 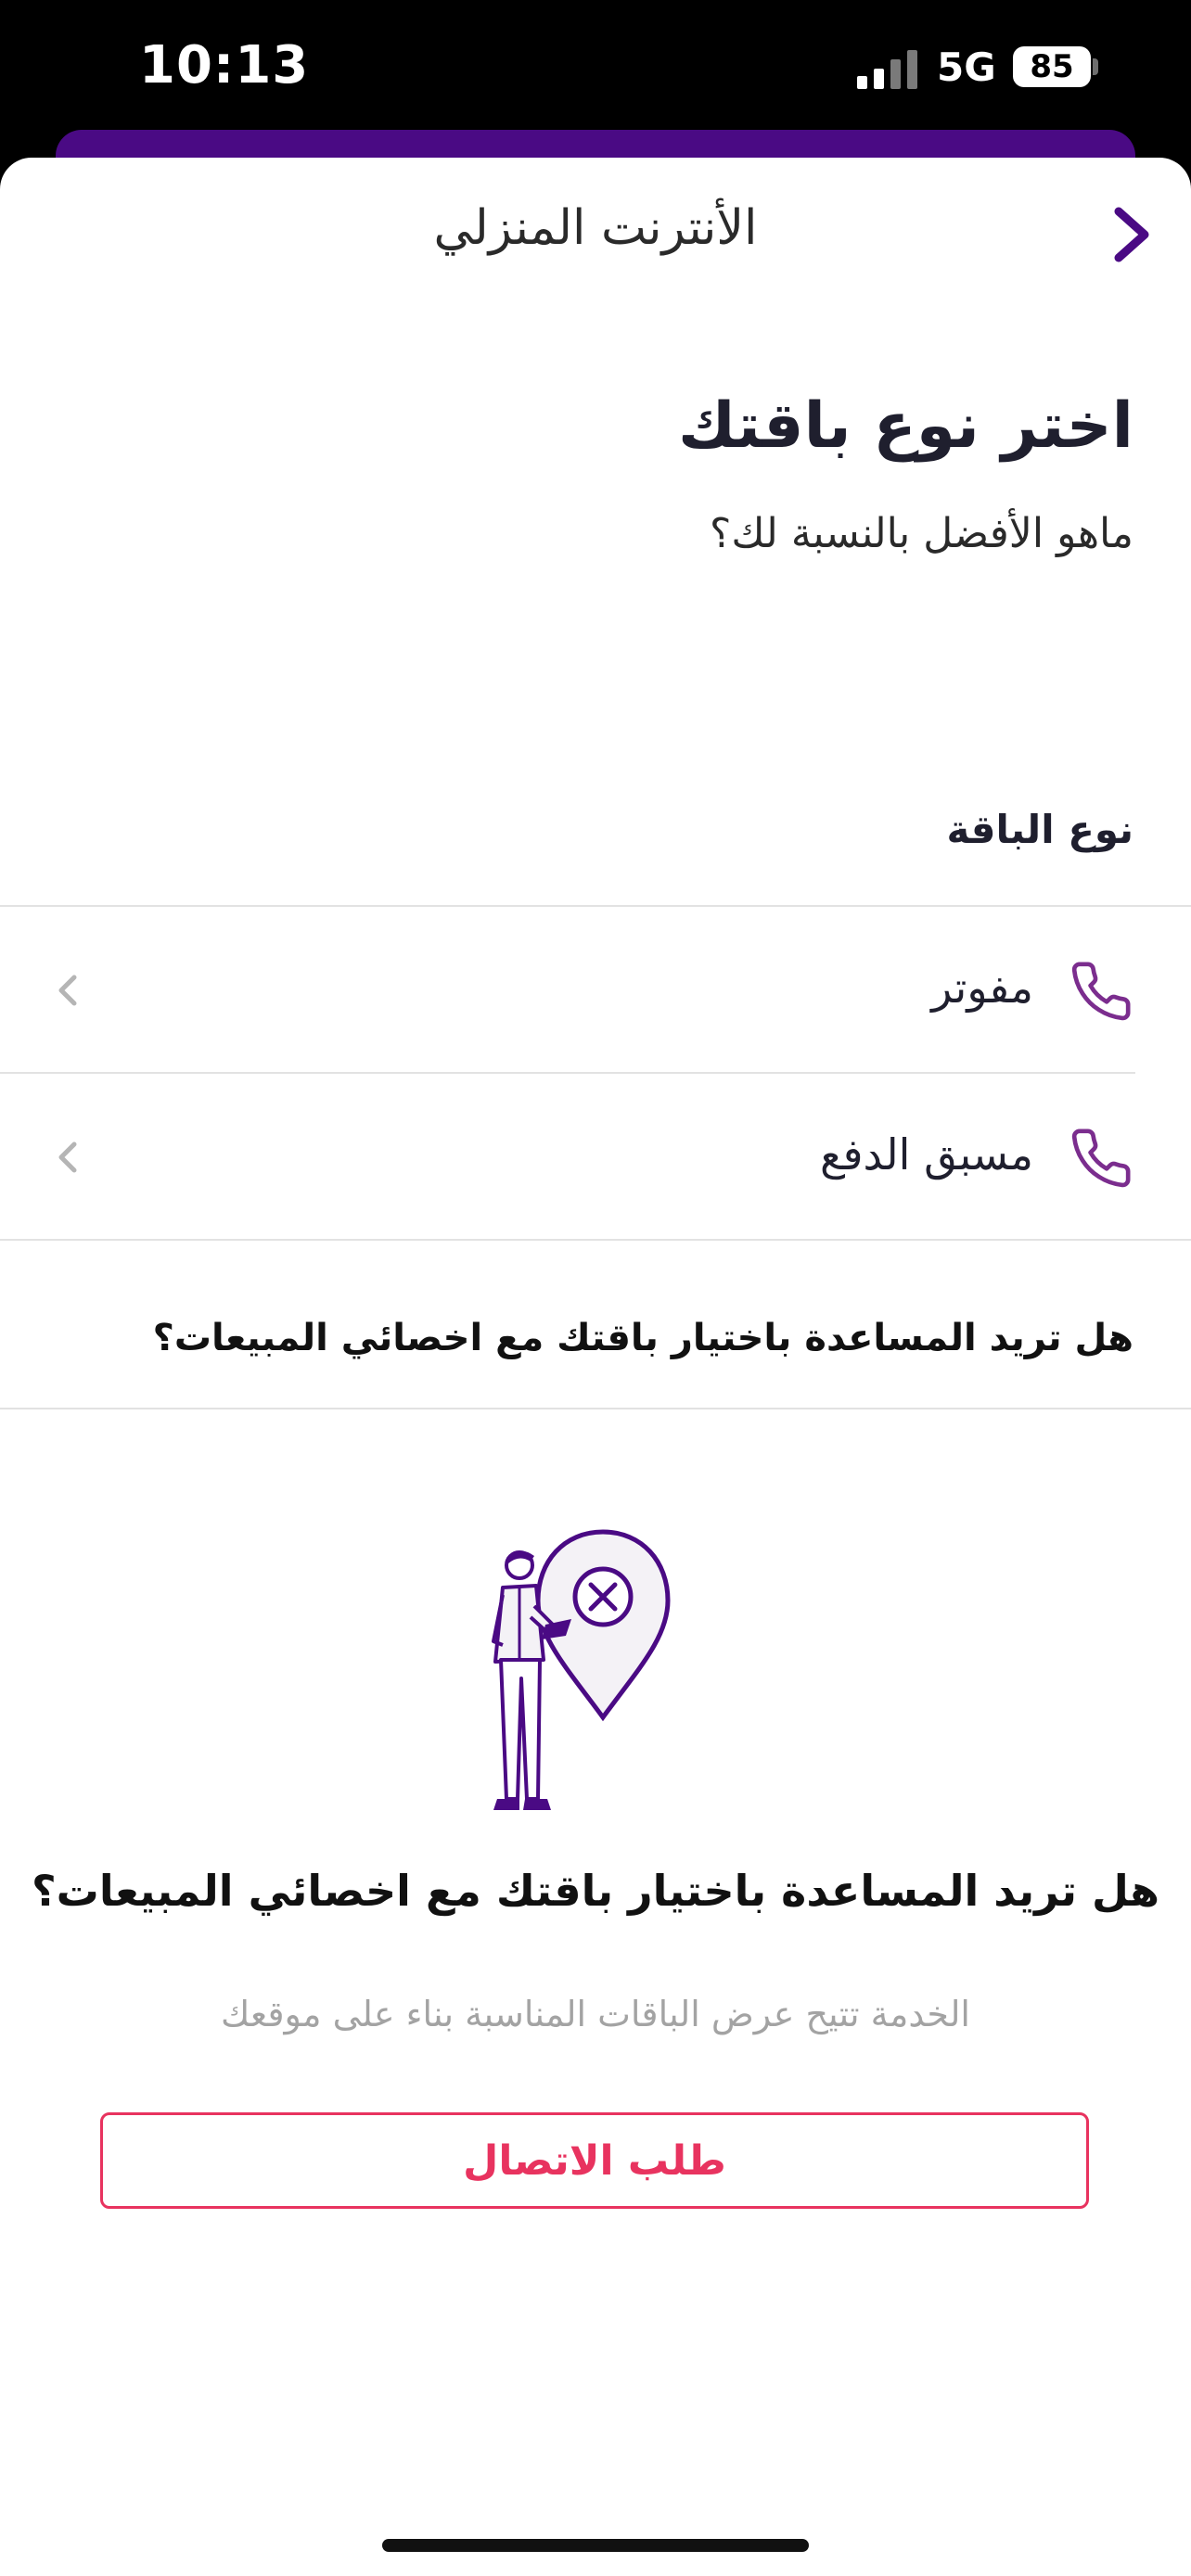 I want to click on battery-nub, so click(x=1095, y=66).